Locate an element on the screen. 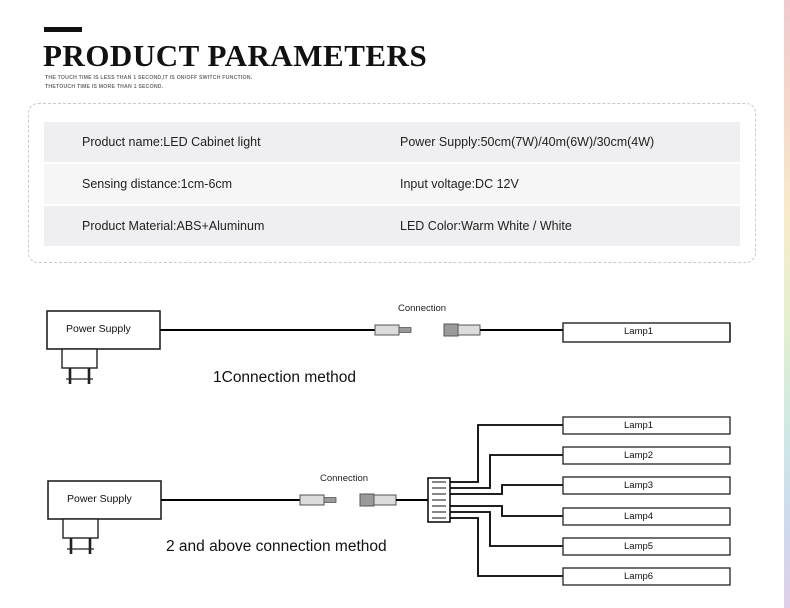 Image resolution: width=790 pixels, height=608 pixels. lamp-label-2-5: Lamp5 is located at coordinates (639, 546).